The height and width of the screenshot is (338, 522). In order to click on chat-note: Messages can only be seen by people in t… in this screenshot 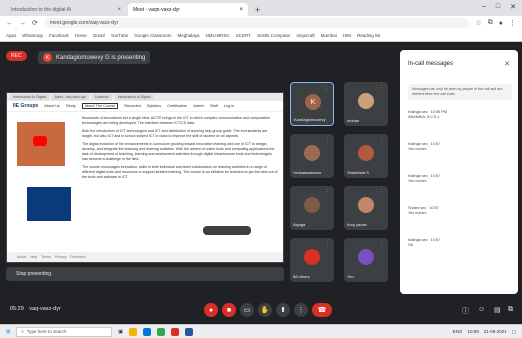, I will do `click(460, 92)`.